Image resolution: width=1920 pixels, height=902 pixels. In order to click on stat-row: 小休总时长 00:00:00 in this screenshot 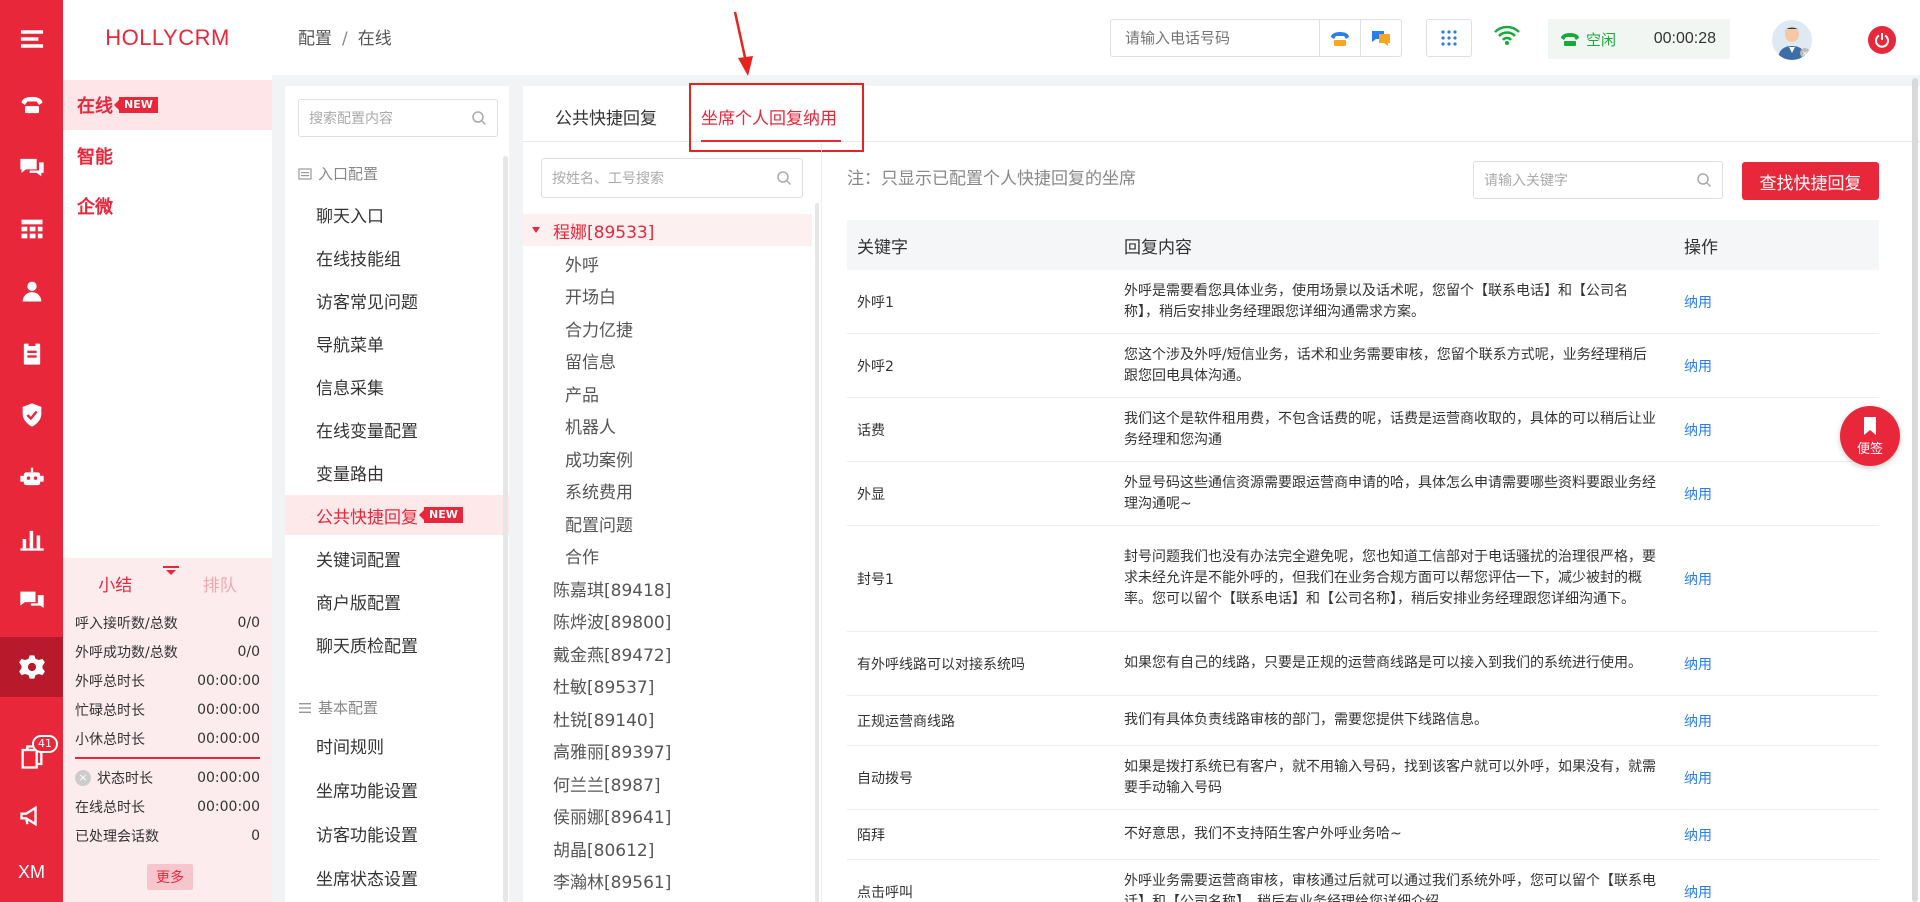, I will do `click(167, 739)`.